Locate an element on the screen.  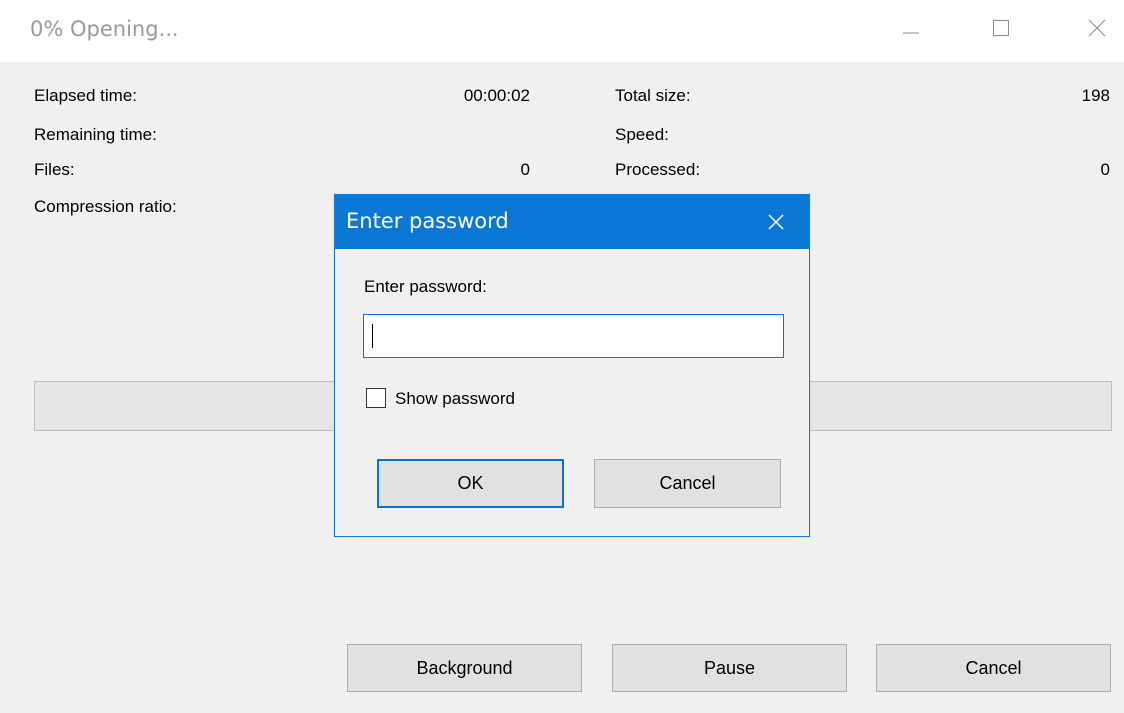
files-value: 0 is located at coordinates (525, 169).